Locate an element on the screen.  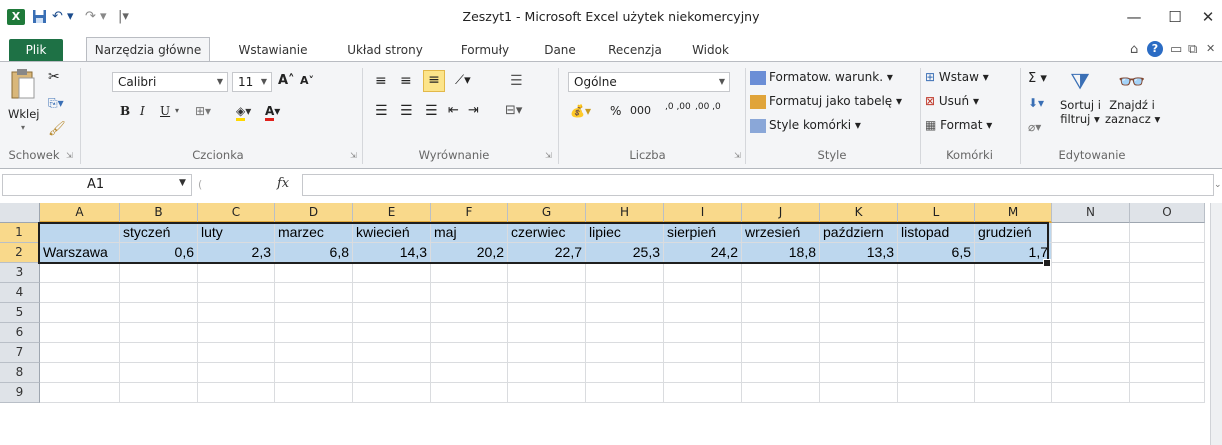
align-bottom-icon: ≡ is located at coordinates (434, 81).